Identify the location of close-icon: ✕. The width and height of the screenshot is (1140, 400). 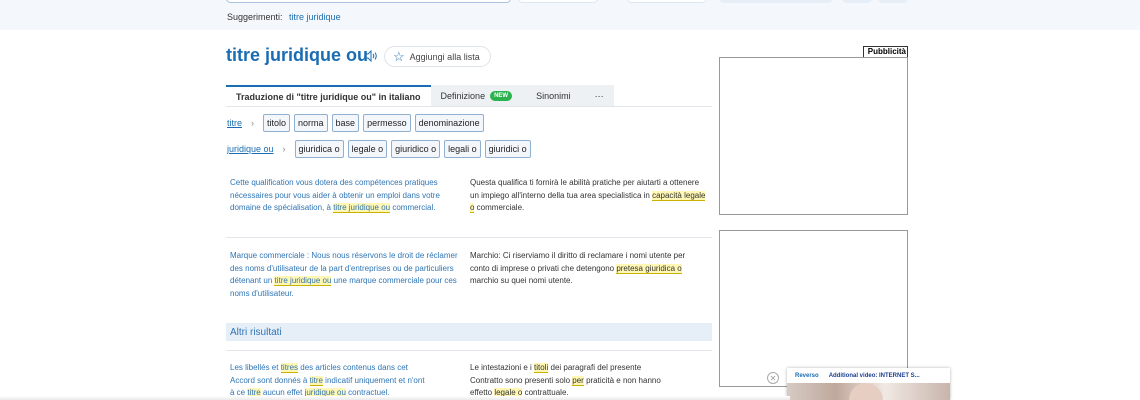
(773, 378).